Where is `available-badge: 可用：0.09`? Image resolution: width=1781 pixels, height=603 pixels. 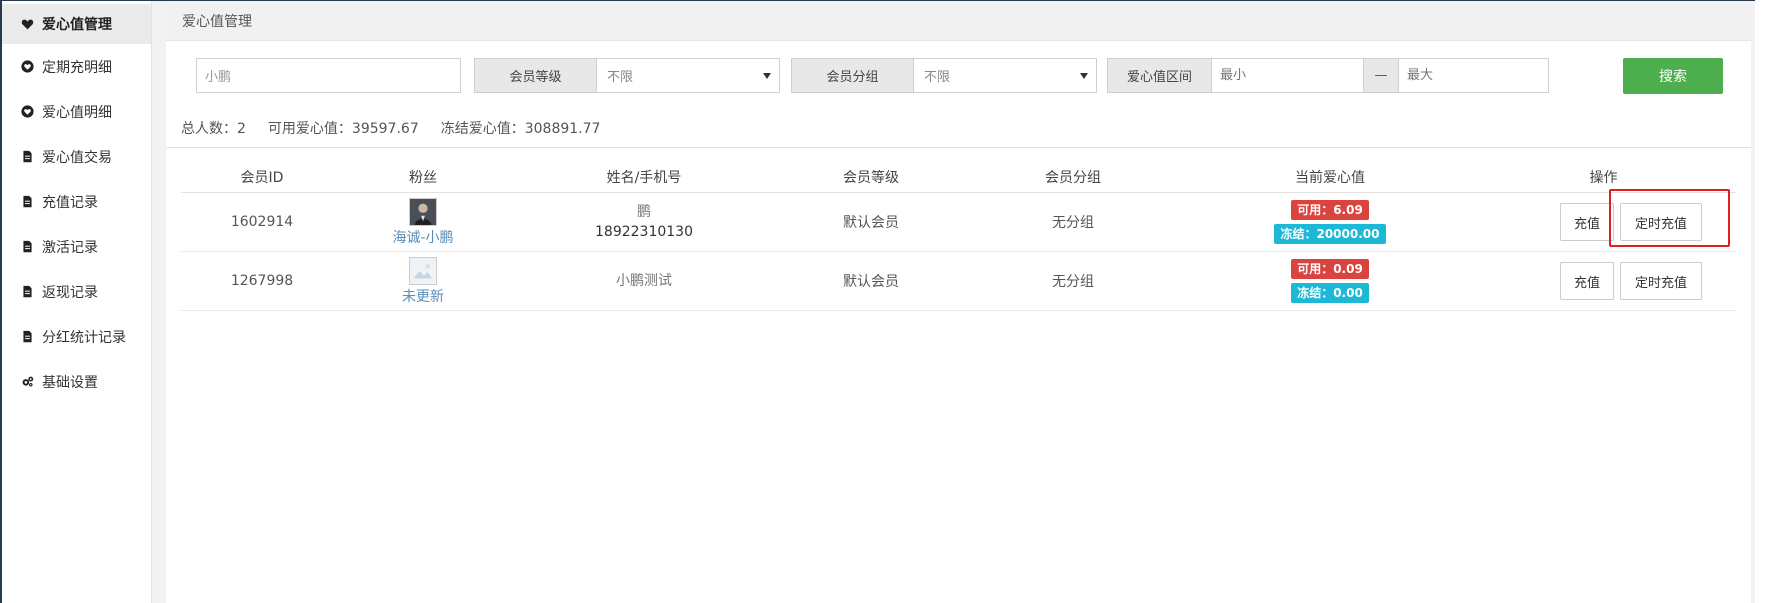 available-badge: 可用：0.09 is located at coordinates (1330, 269).